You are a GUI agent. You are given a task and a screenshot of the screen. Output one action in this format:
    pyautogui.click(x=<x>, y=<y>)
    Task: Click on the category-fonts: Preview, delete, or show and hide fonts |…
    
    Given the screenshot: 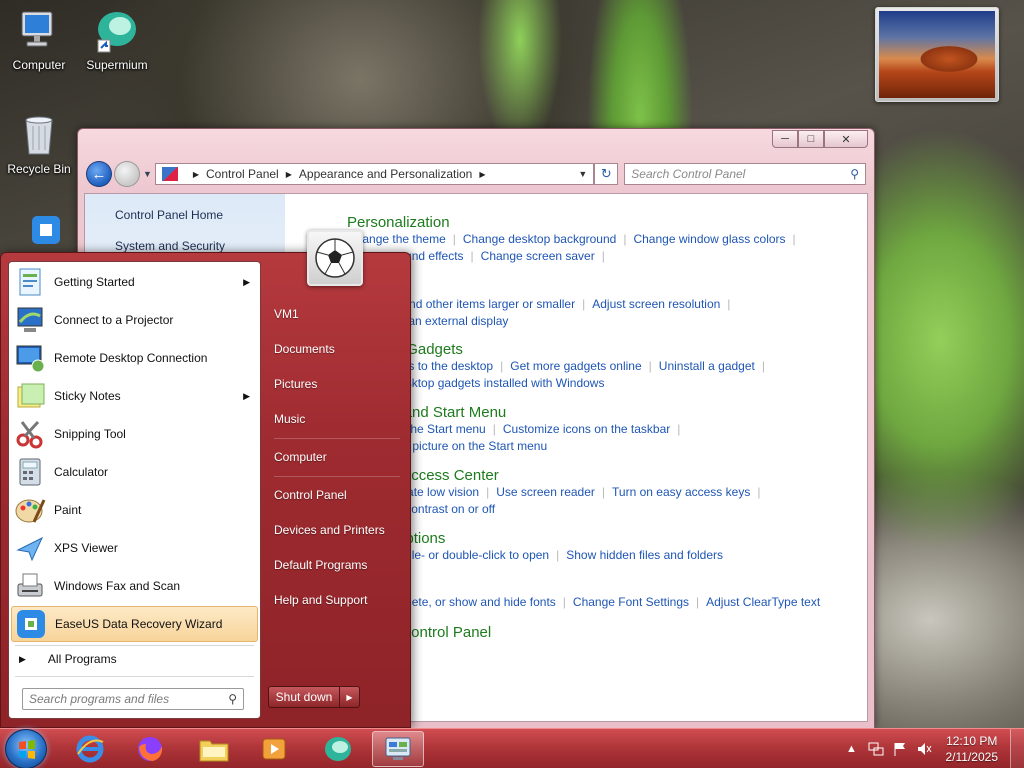 What is the action you would take?
    pyautogui.click(x=583, y=602)
    